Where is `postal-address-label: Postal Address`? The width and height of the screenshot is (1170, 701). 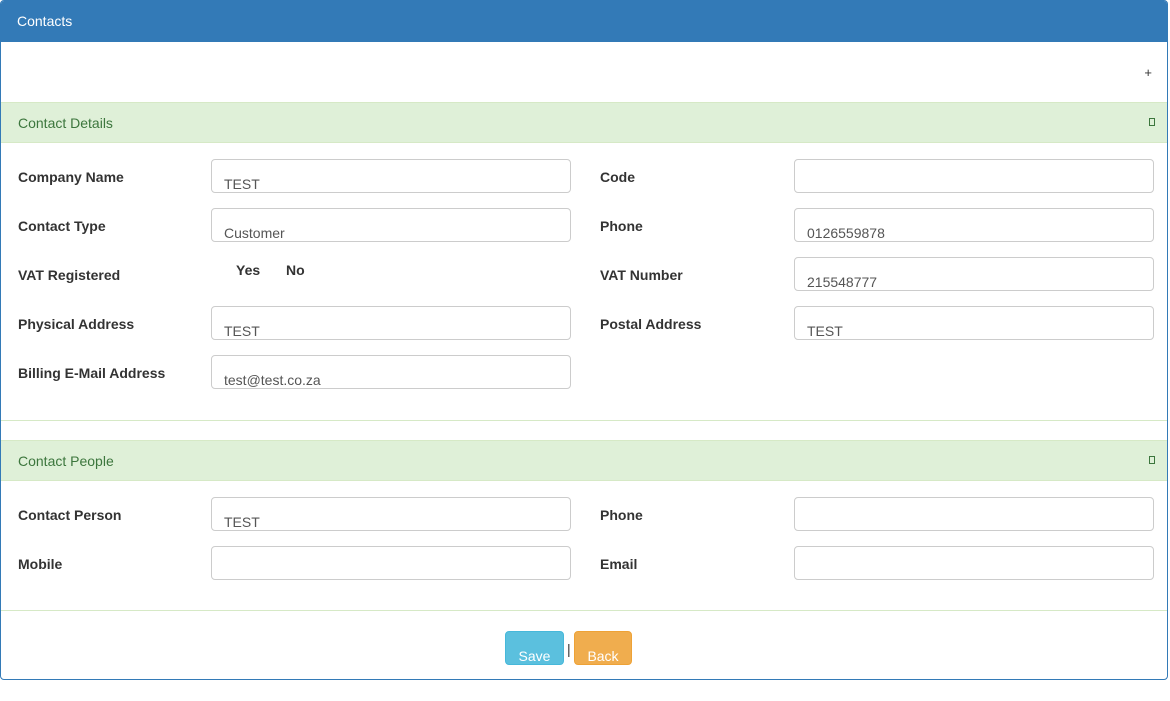 postal-address-label: Postal Address is located at coordinates (651, 324).